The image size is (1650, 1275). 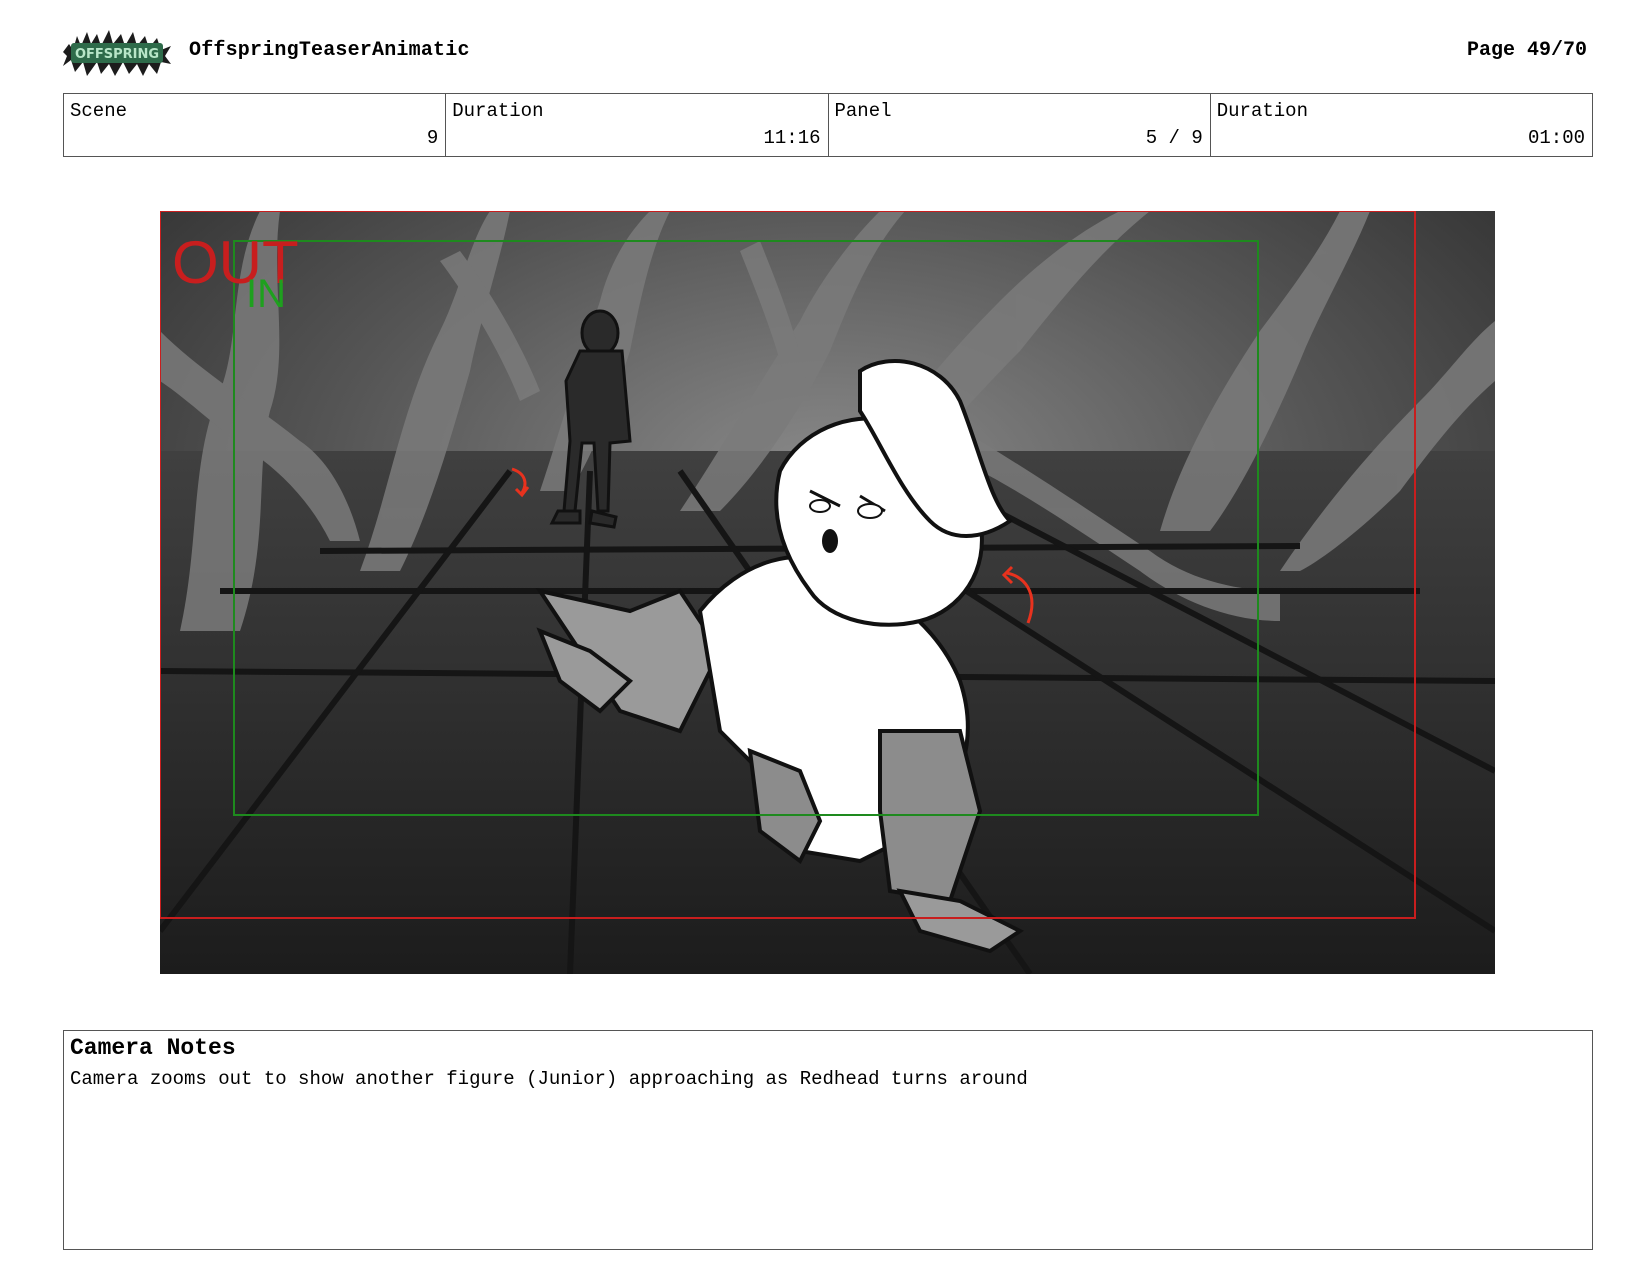 I want to click on in-marker: IN, so click(x=266, y=294).